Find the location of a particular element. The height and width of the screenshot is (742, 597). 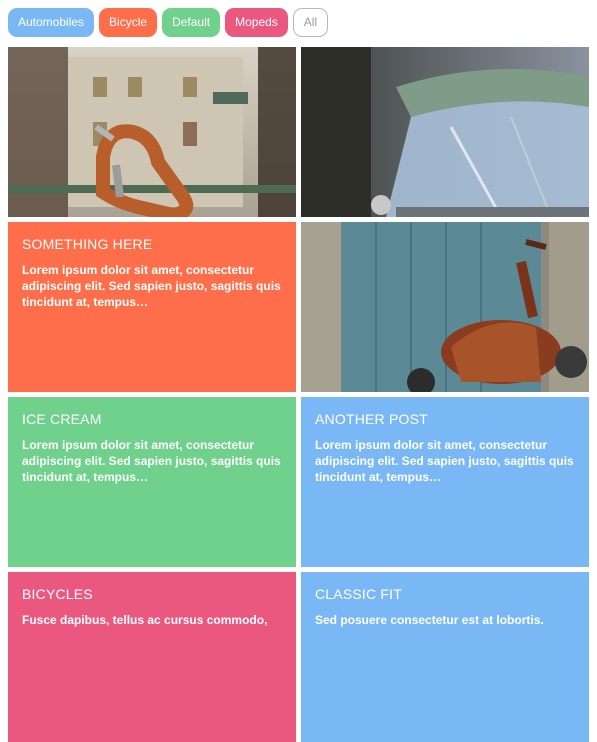

post-excerpt: Fusce dapibus, tellus ac cursus commodo, is located at coordinates (145, 620).